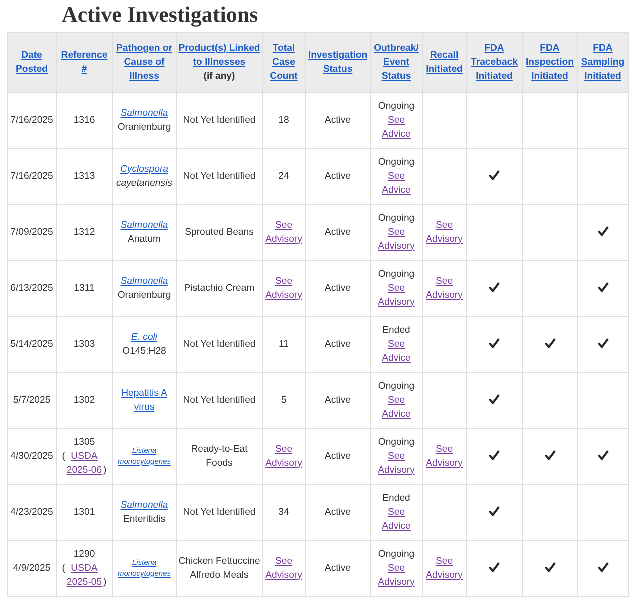 This screenshot has height=610, width=640. Describe the element at coordinates (284, 344) in the screenshot. I see `case-count-cell: 11` at that location.